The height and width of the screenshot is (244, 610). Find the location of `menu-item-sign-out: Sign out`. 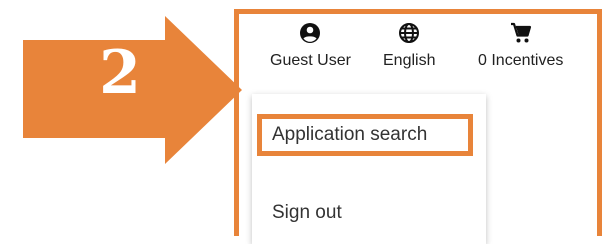

menu-item-sign-out: Sign out is located at coordinates (369, 213).